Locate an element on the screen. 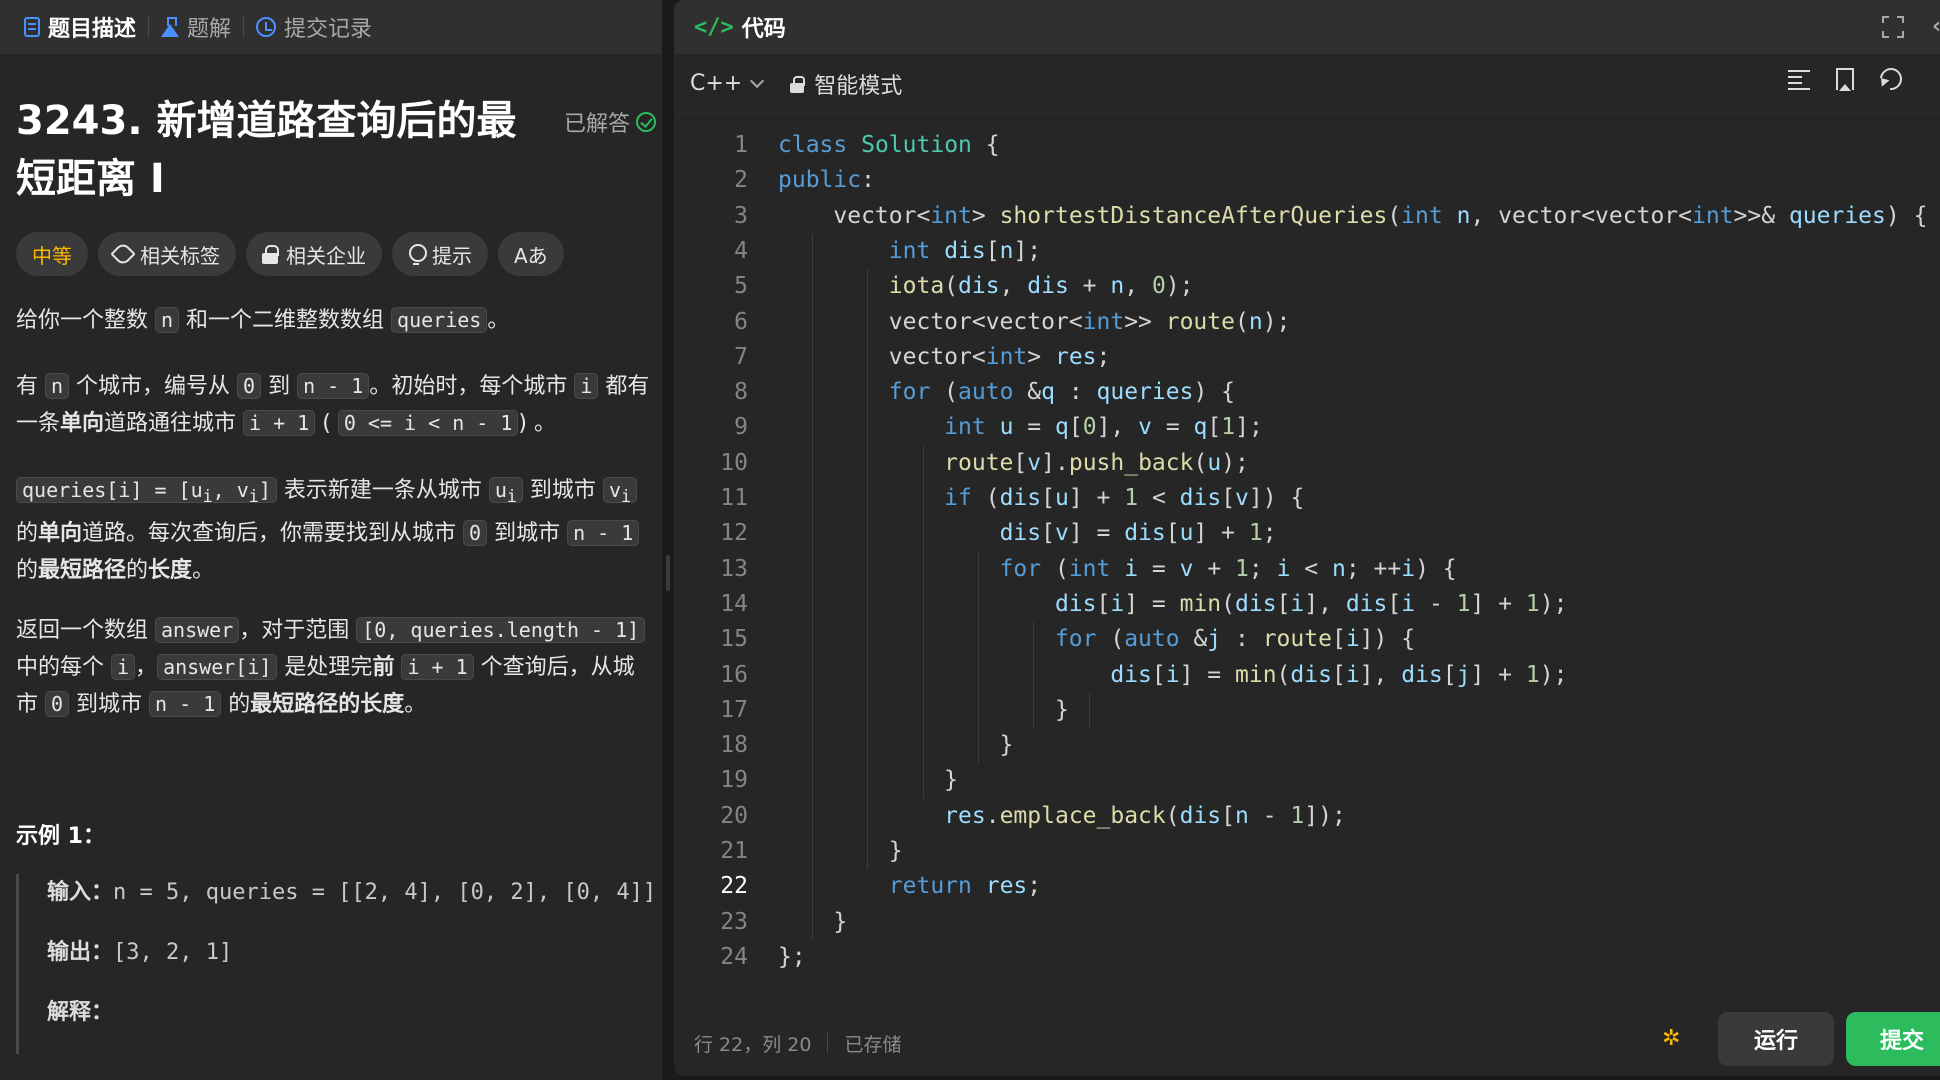 The width and height of the screenshot is (1940, 1080). code-line: 20 res.emplace_back(dis[n - 1]); is located at coordinates (1307, 816).